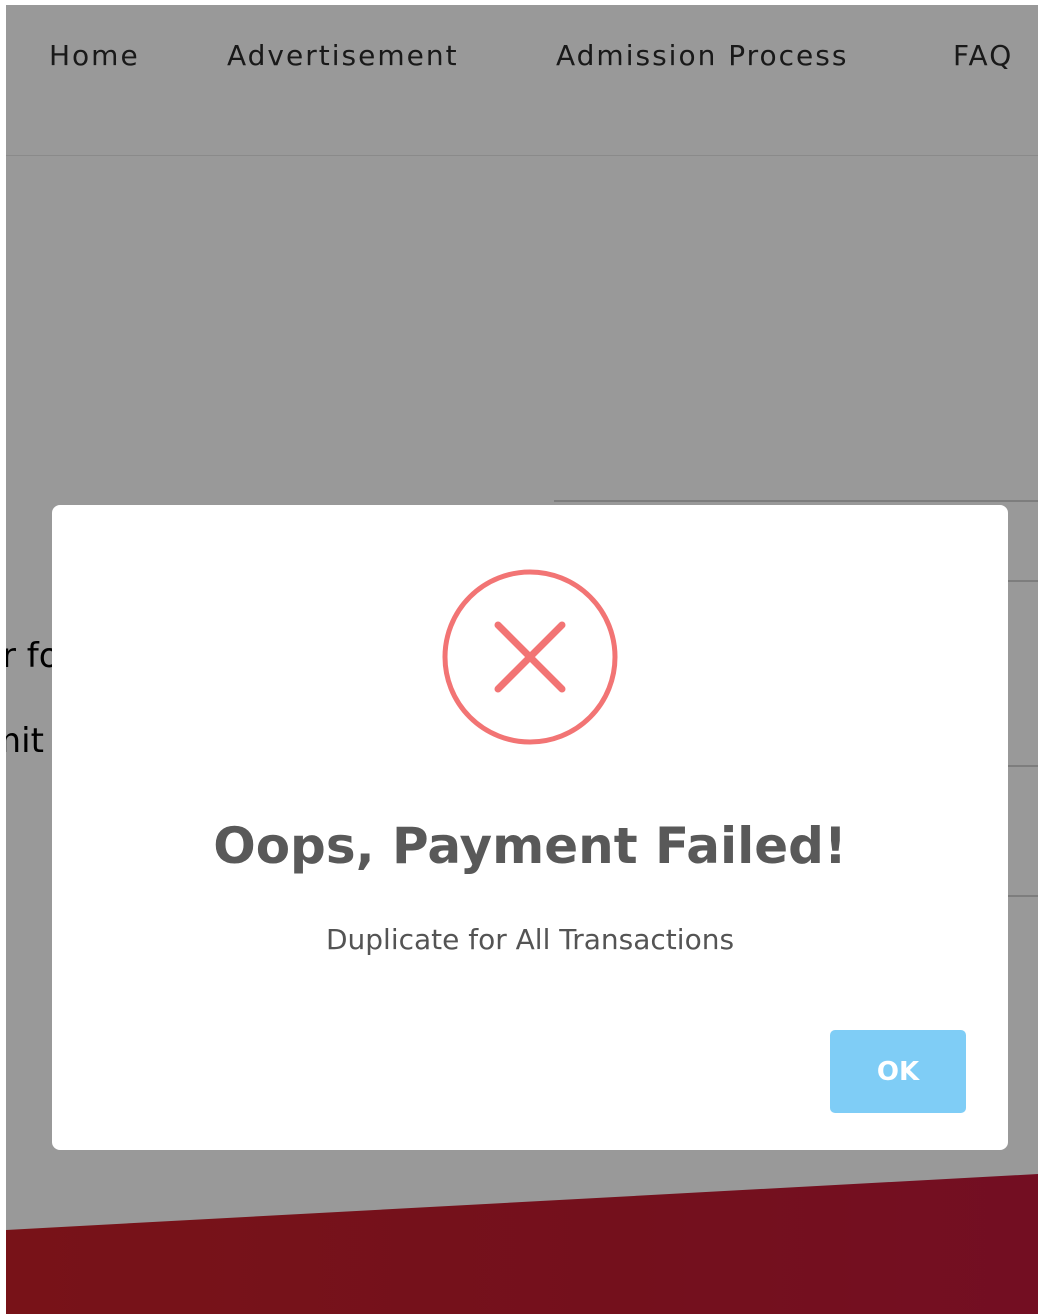 The height and width of the screenshot is (1314, 1038). Describe the element at coordinates (530, 846) in the screenshot. I see `dialog-title: Oops, Payment Failed!` at that location.